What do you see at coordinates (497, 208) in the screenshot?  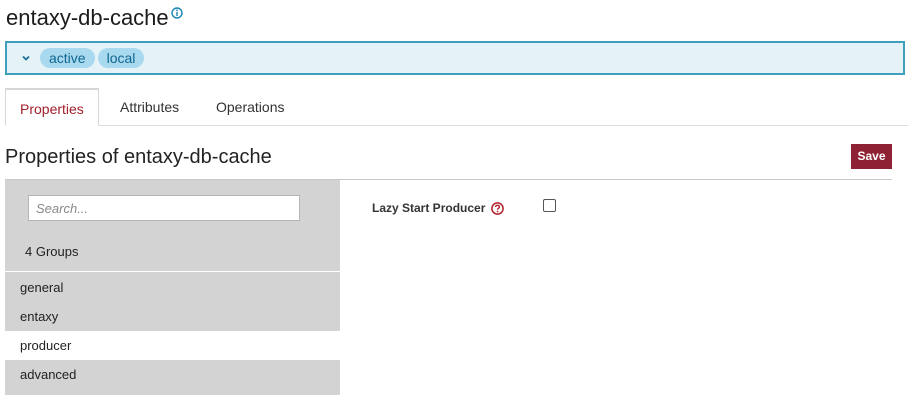 I see `question-circle-icon` at bounding box center [497, 208].